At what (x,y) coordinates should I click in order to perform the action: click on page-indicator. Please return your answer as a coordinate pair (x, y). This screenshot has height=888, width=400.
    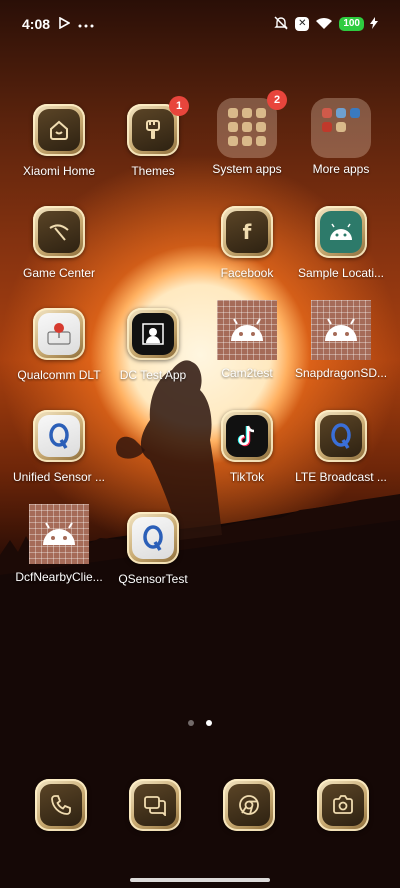
    Looking at the image, I should click on (200, 723).